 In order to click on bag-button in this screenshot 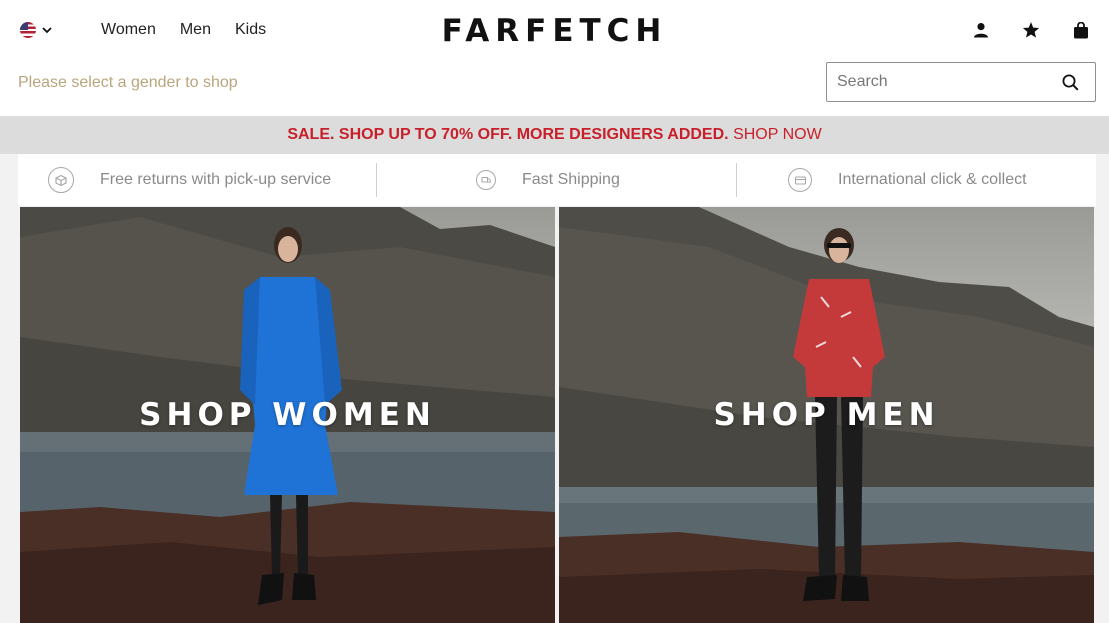, I will do `click(1081, 30)`.